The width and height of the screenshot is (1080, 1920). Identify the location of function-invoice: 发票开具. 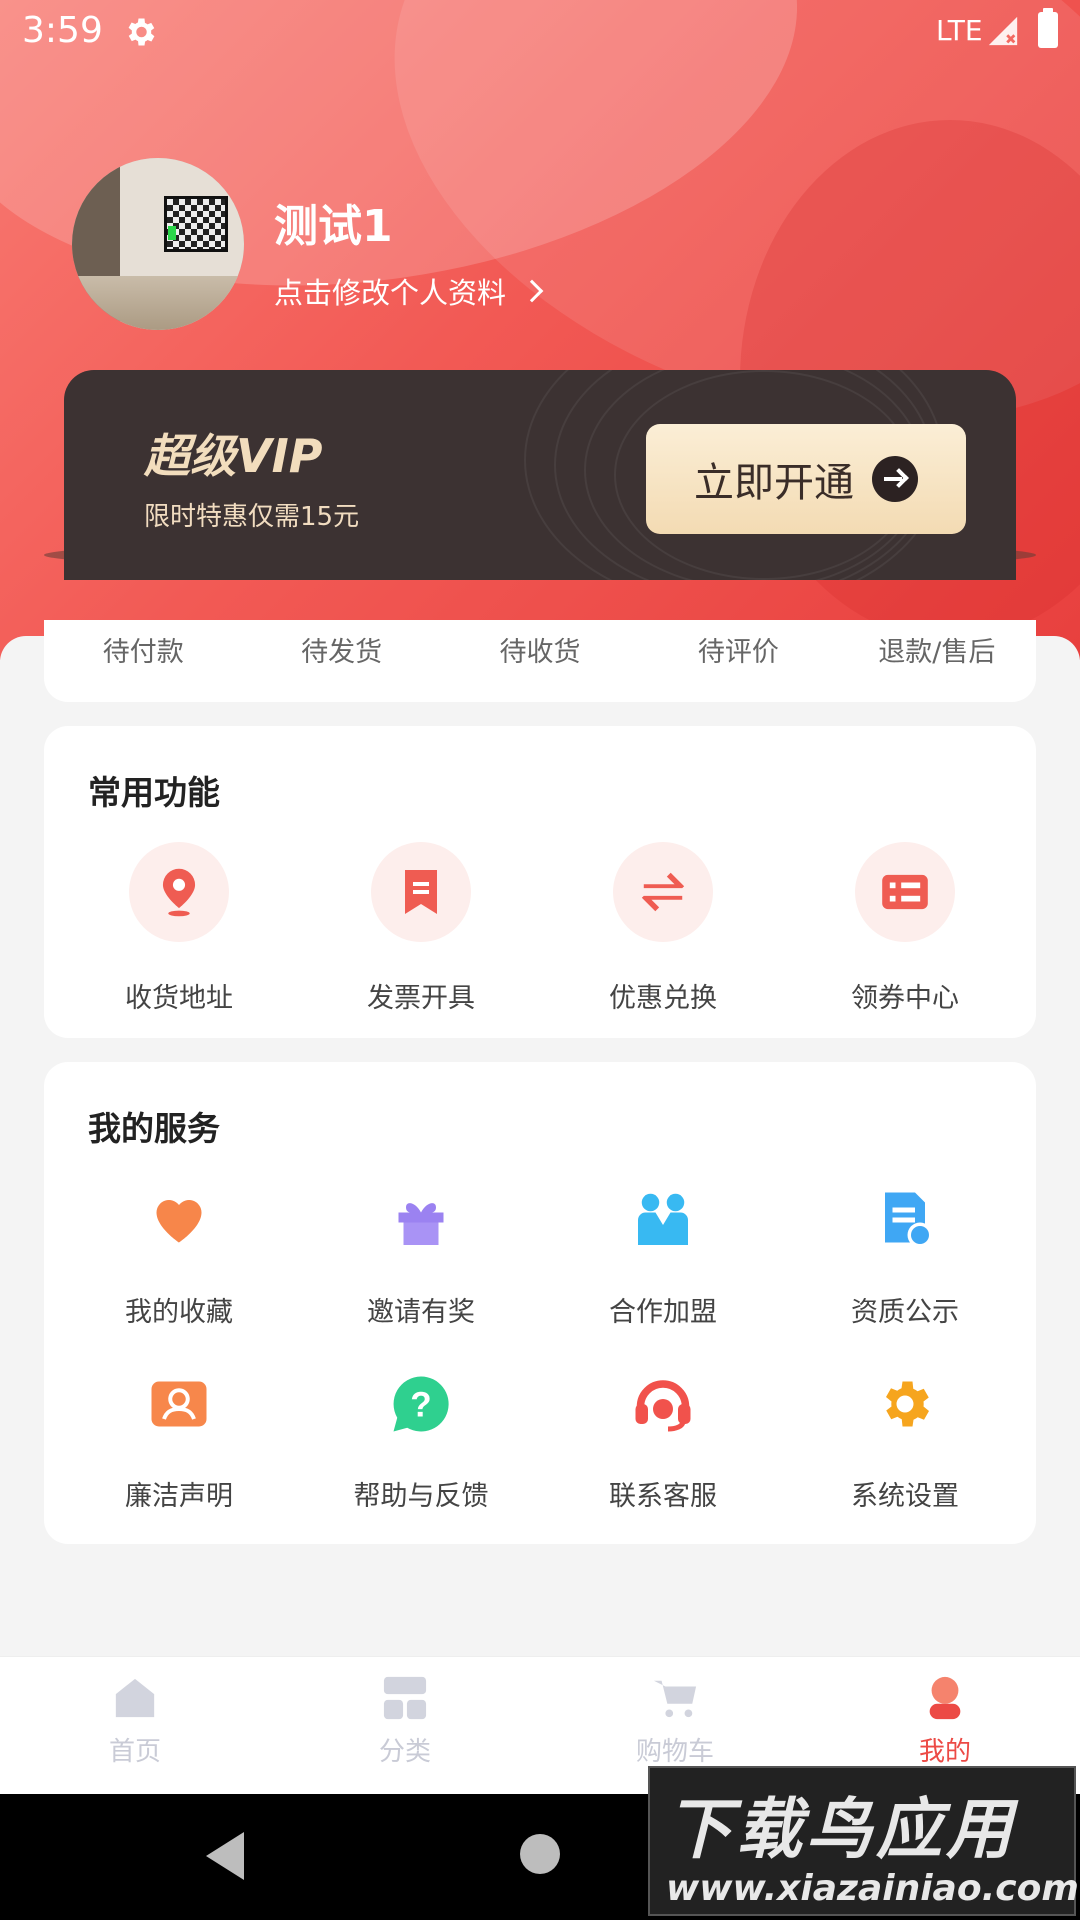
(421, 928).